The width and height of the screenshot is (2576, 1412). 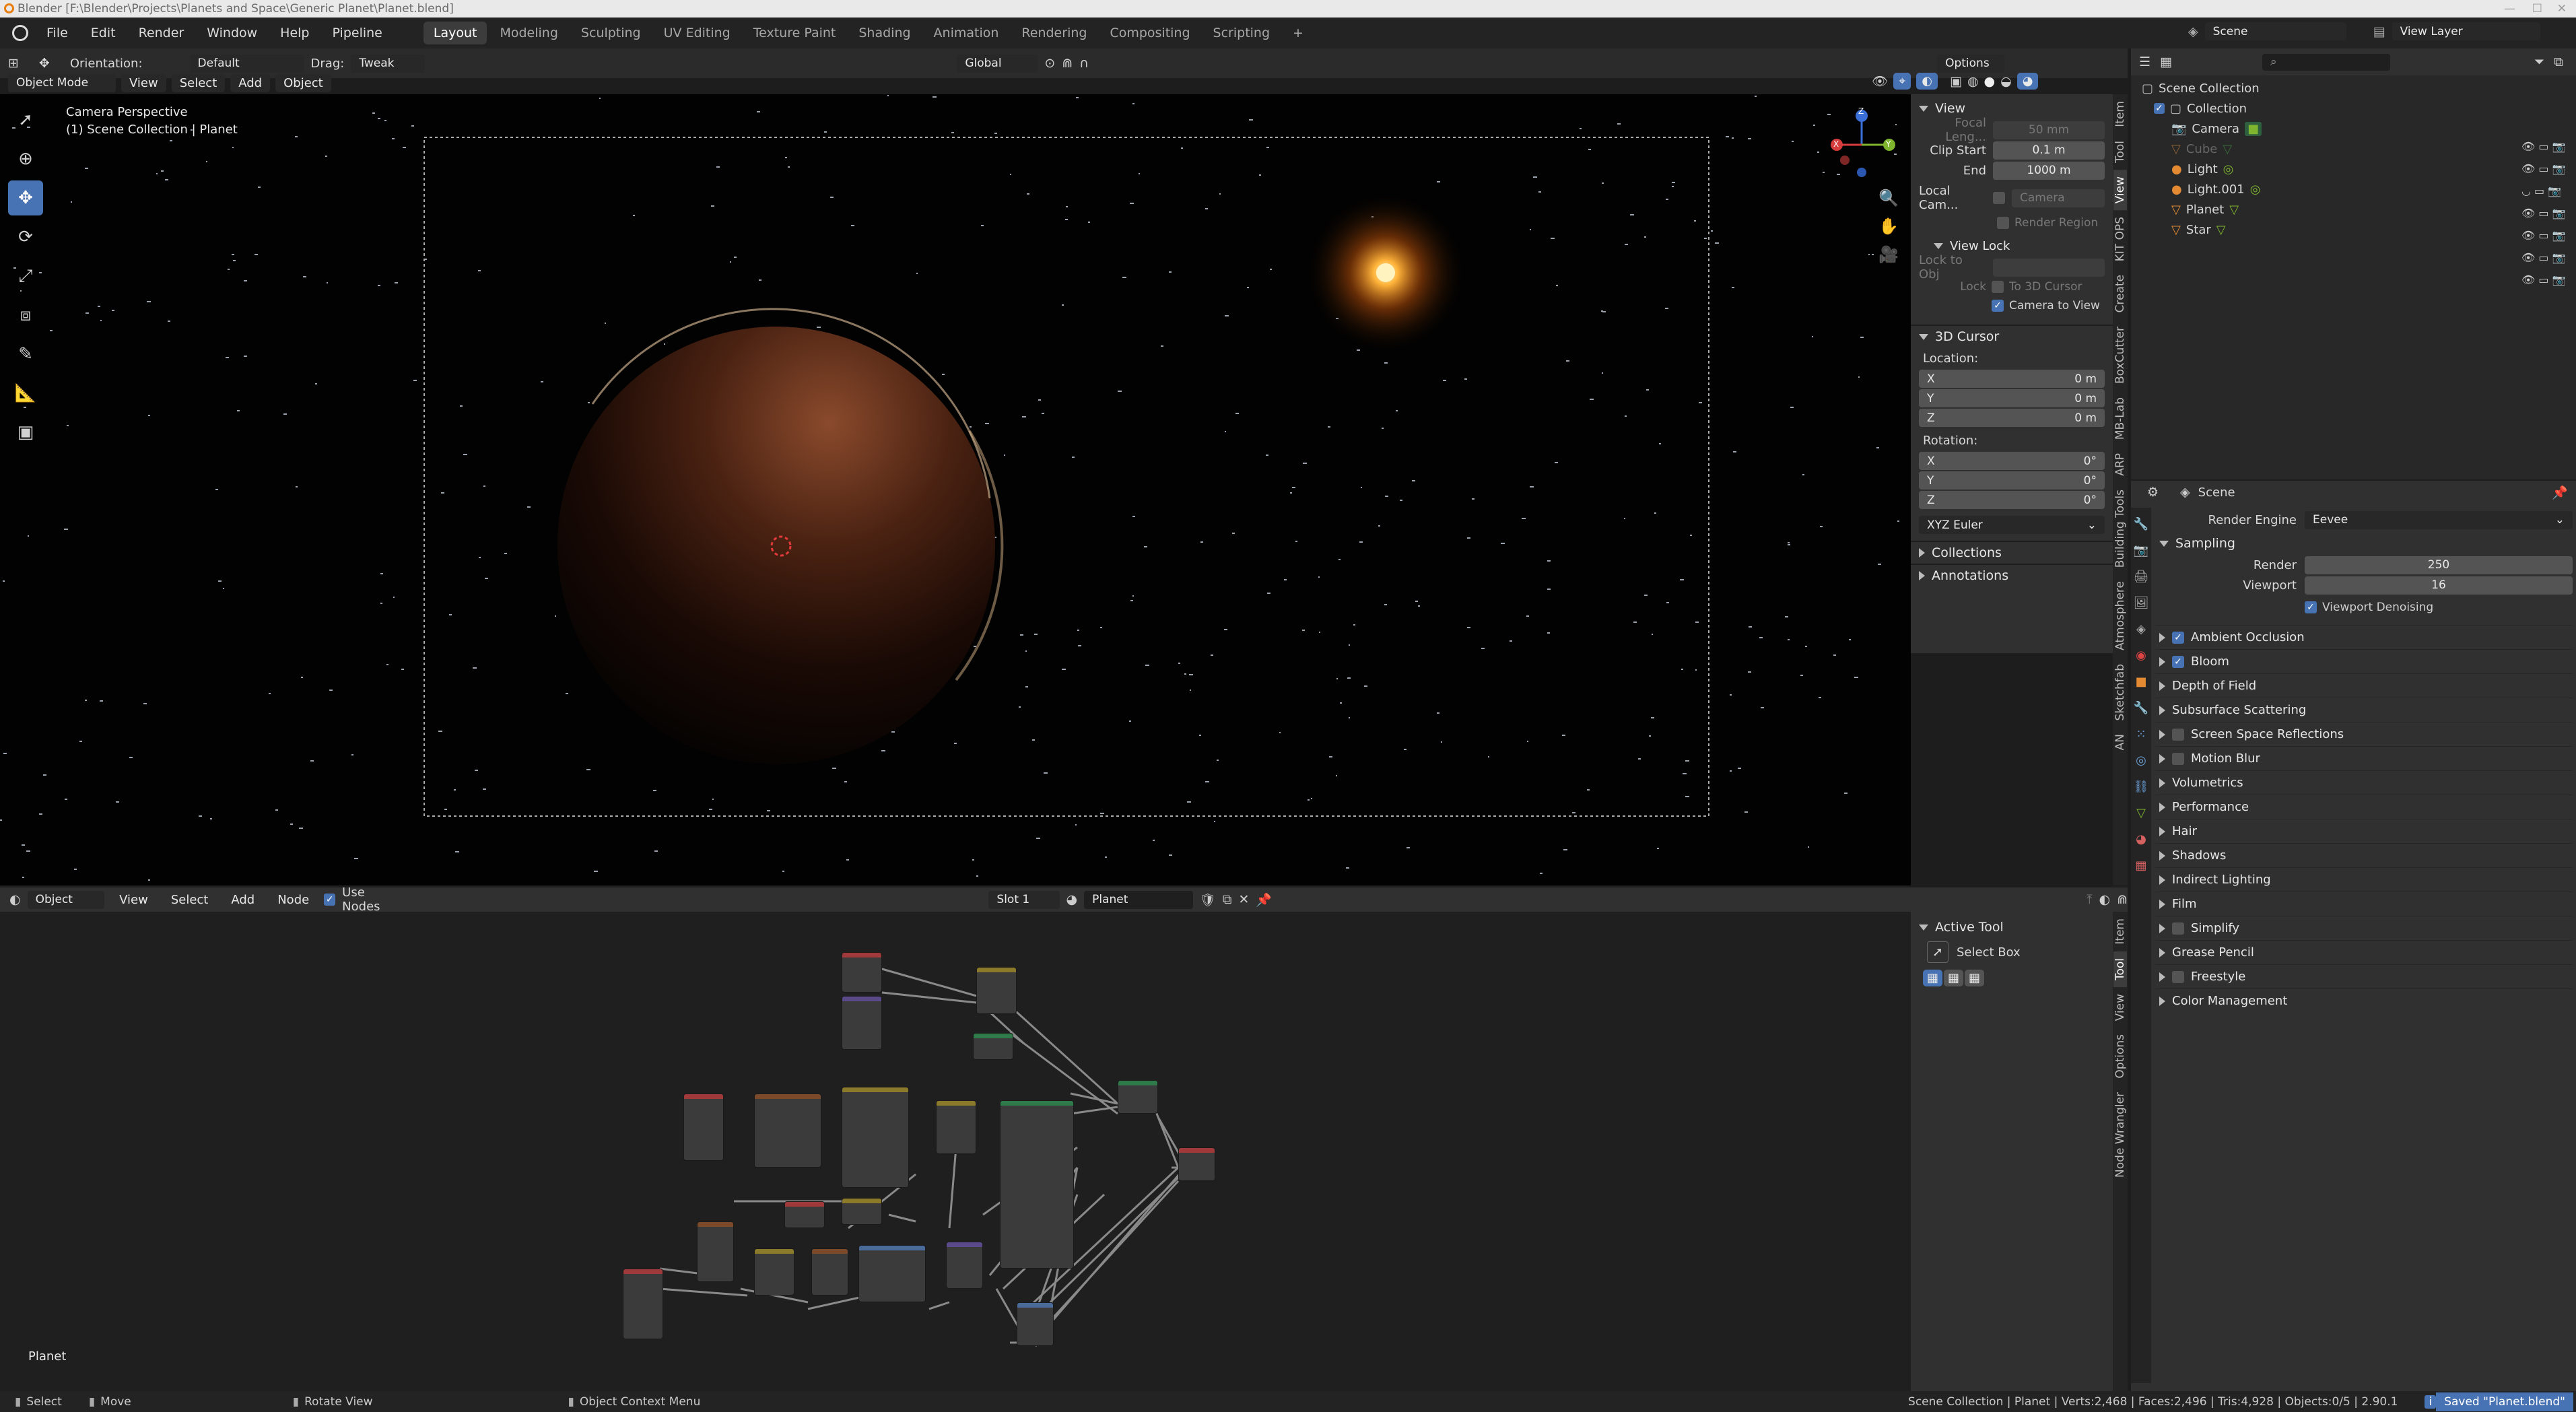 I want to click on texture-props-icon: ▦, so click(x=2140, y=866).